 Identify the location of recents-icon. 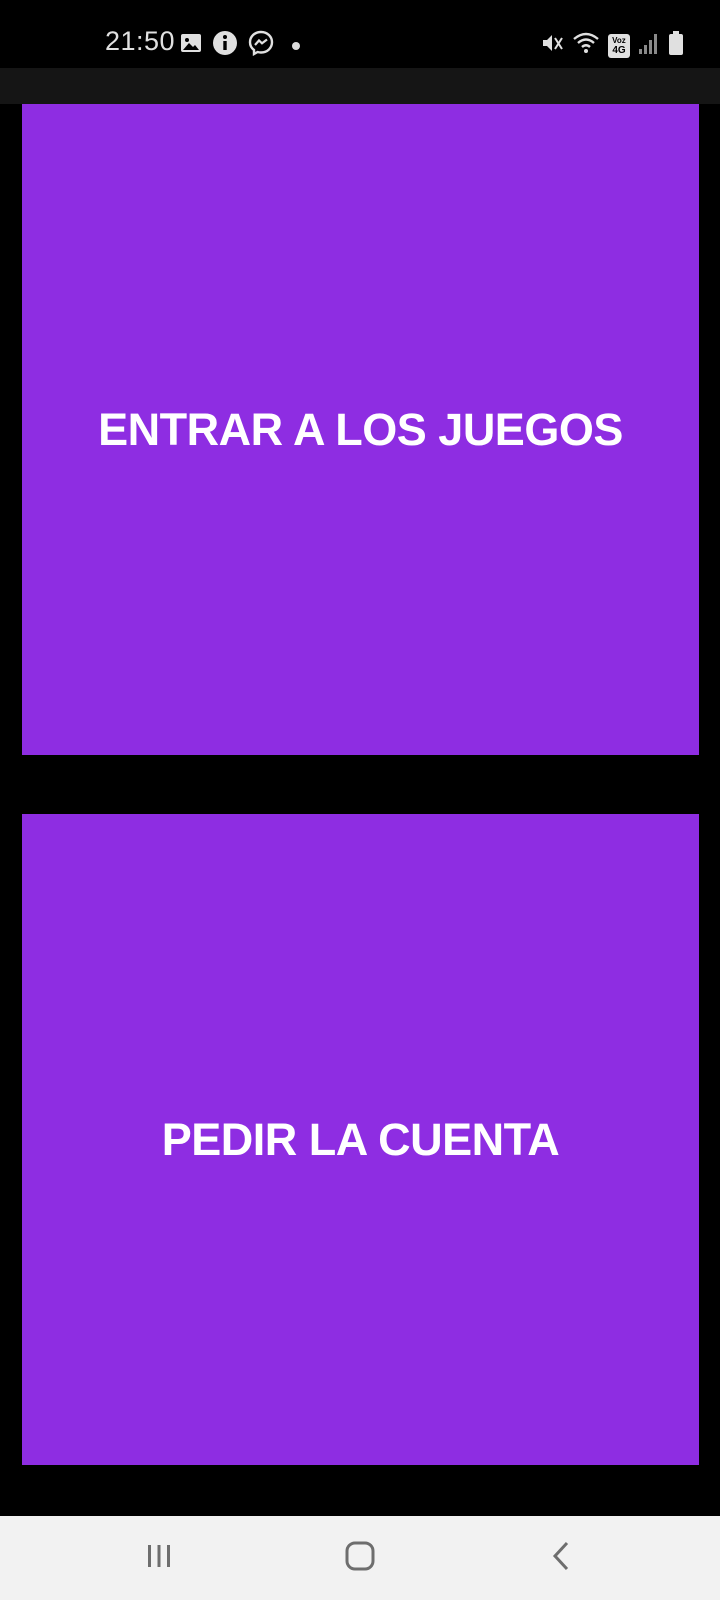
(159, 1558).